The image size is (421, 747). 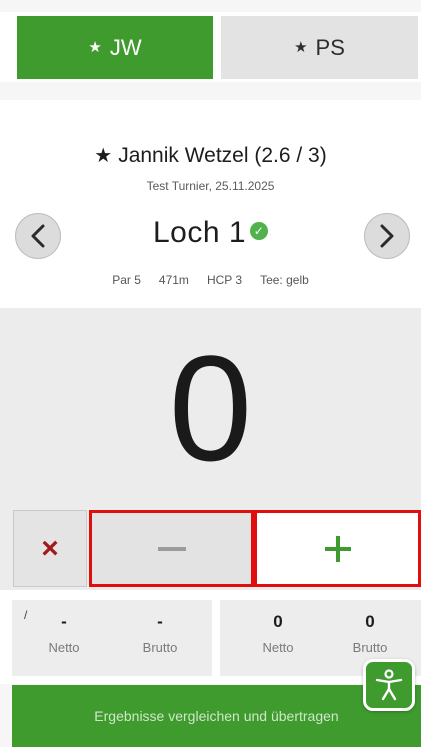 I want to click on compare-and-submit-button: Ergebnisse vergleichen und übertragen, so click(x=216, y=716).